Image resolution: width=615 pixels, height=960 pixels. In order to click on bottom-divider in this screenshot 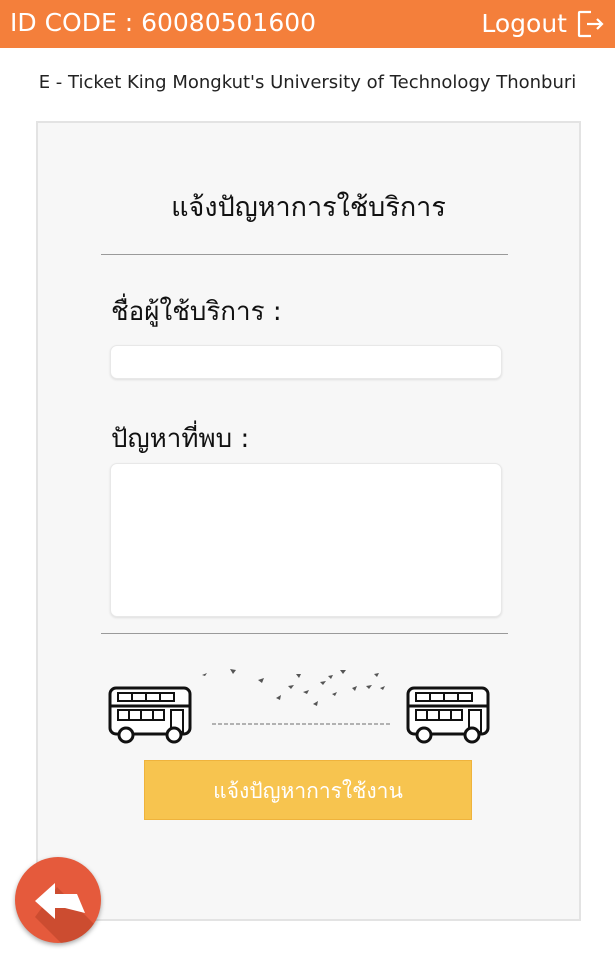, I will do `click(304, 633)`.